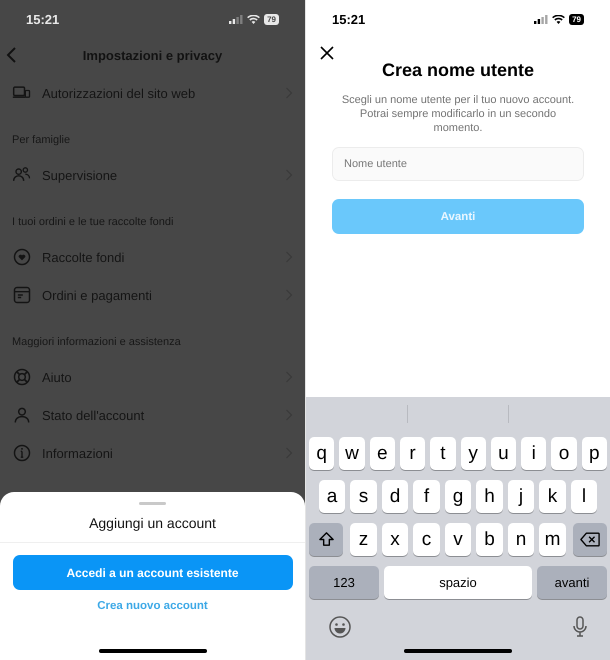 The height and width of the screenshot is (660, 610). Describe the element at coordinates (22, 257) in the screenshot. I see `heart-circle-icon` at that location.